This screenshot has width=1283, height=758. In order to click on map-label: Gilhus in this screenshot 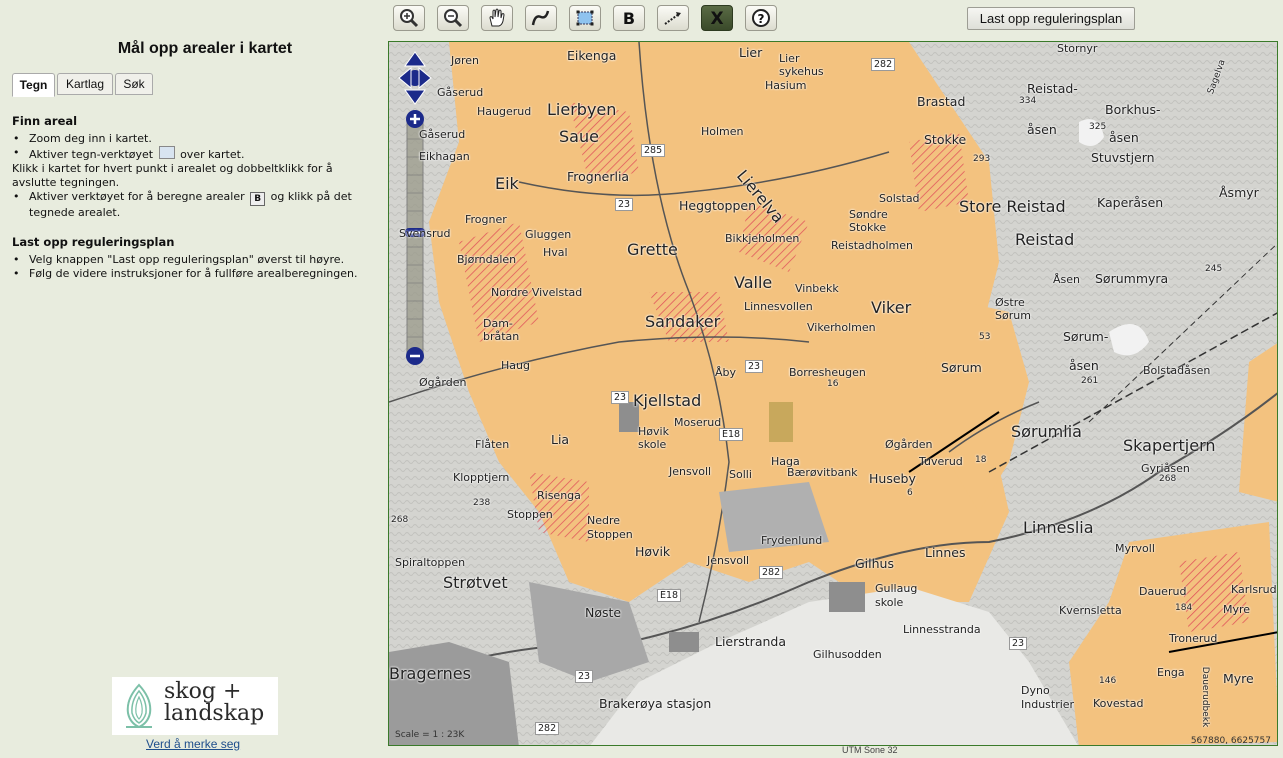, I will do `click(874, 563)`.